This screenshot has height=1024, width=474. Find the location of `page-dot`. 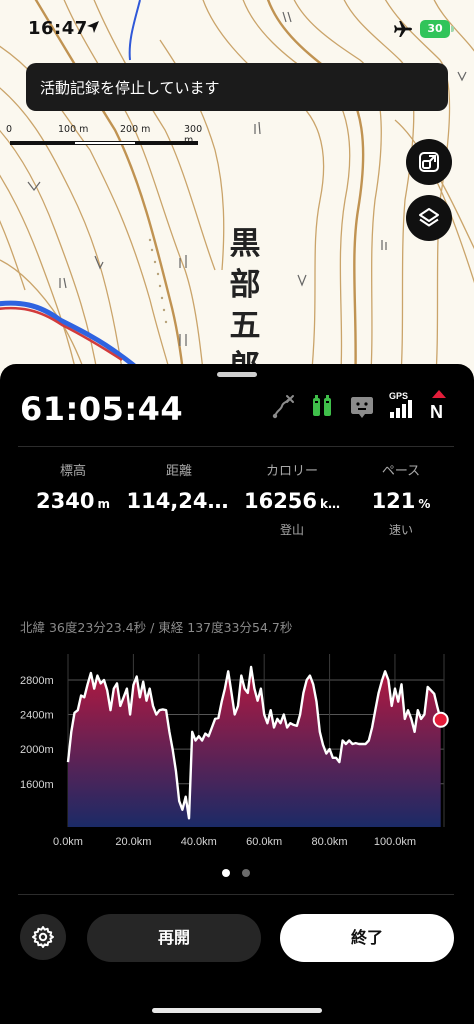

page-dot is located at coordinates (246, 873).